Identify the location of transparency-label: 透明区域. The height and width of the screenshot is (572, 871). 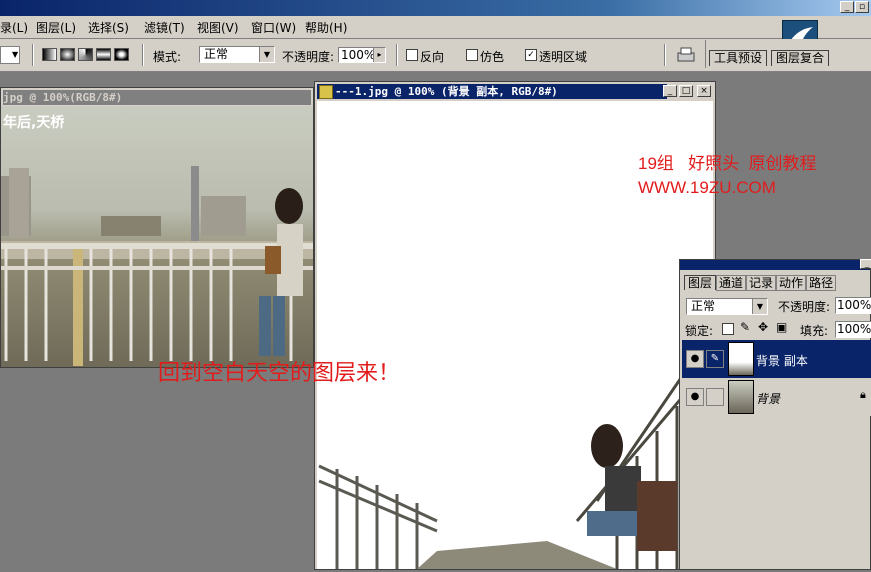
(563, 57).